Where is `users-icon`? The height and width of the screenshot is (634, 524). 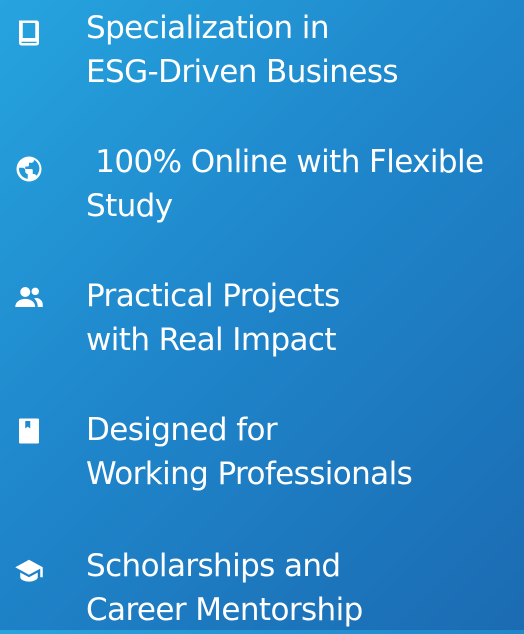
users-icon is located at coordinates (29, 297).